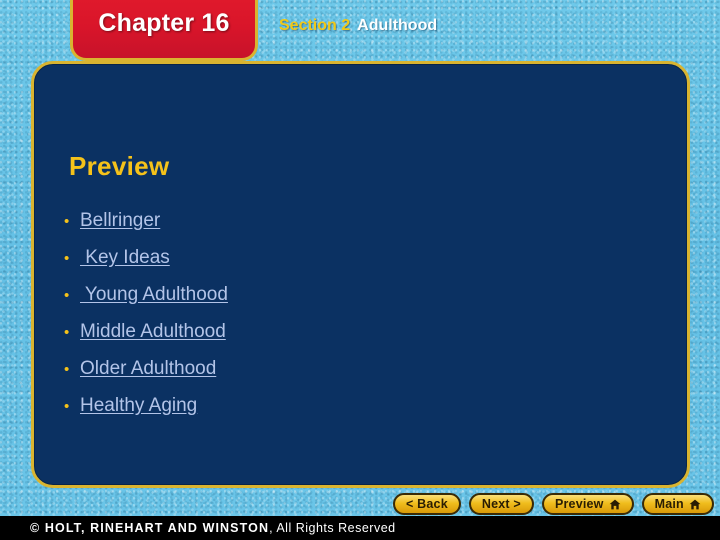 Image resolution: width=720 pixels, height=540 pixels. I want to click on list-item: • Middle Adulthood, so click(344, 339).